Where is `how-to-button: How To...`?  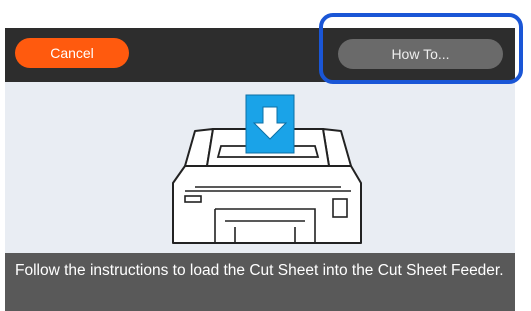
how-to-button: How To... is located at coordinates (420, 54).